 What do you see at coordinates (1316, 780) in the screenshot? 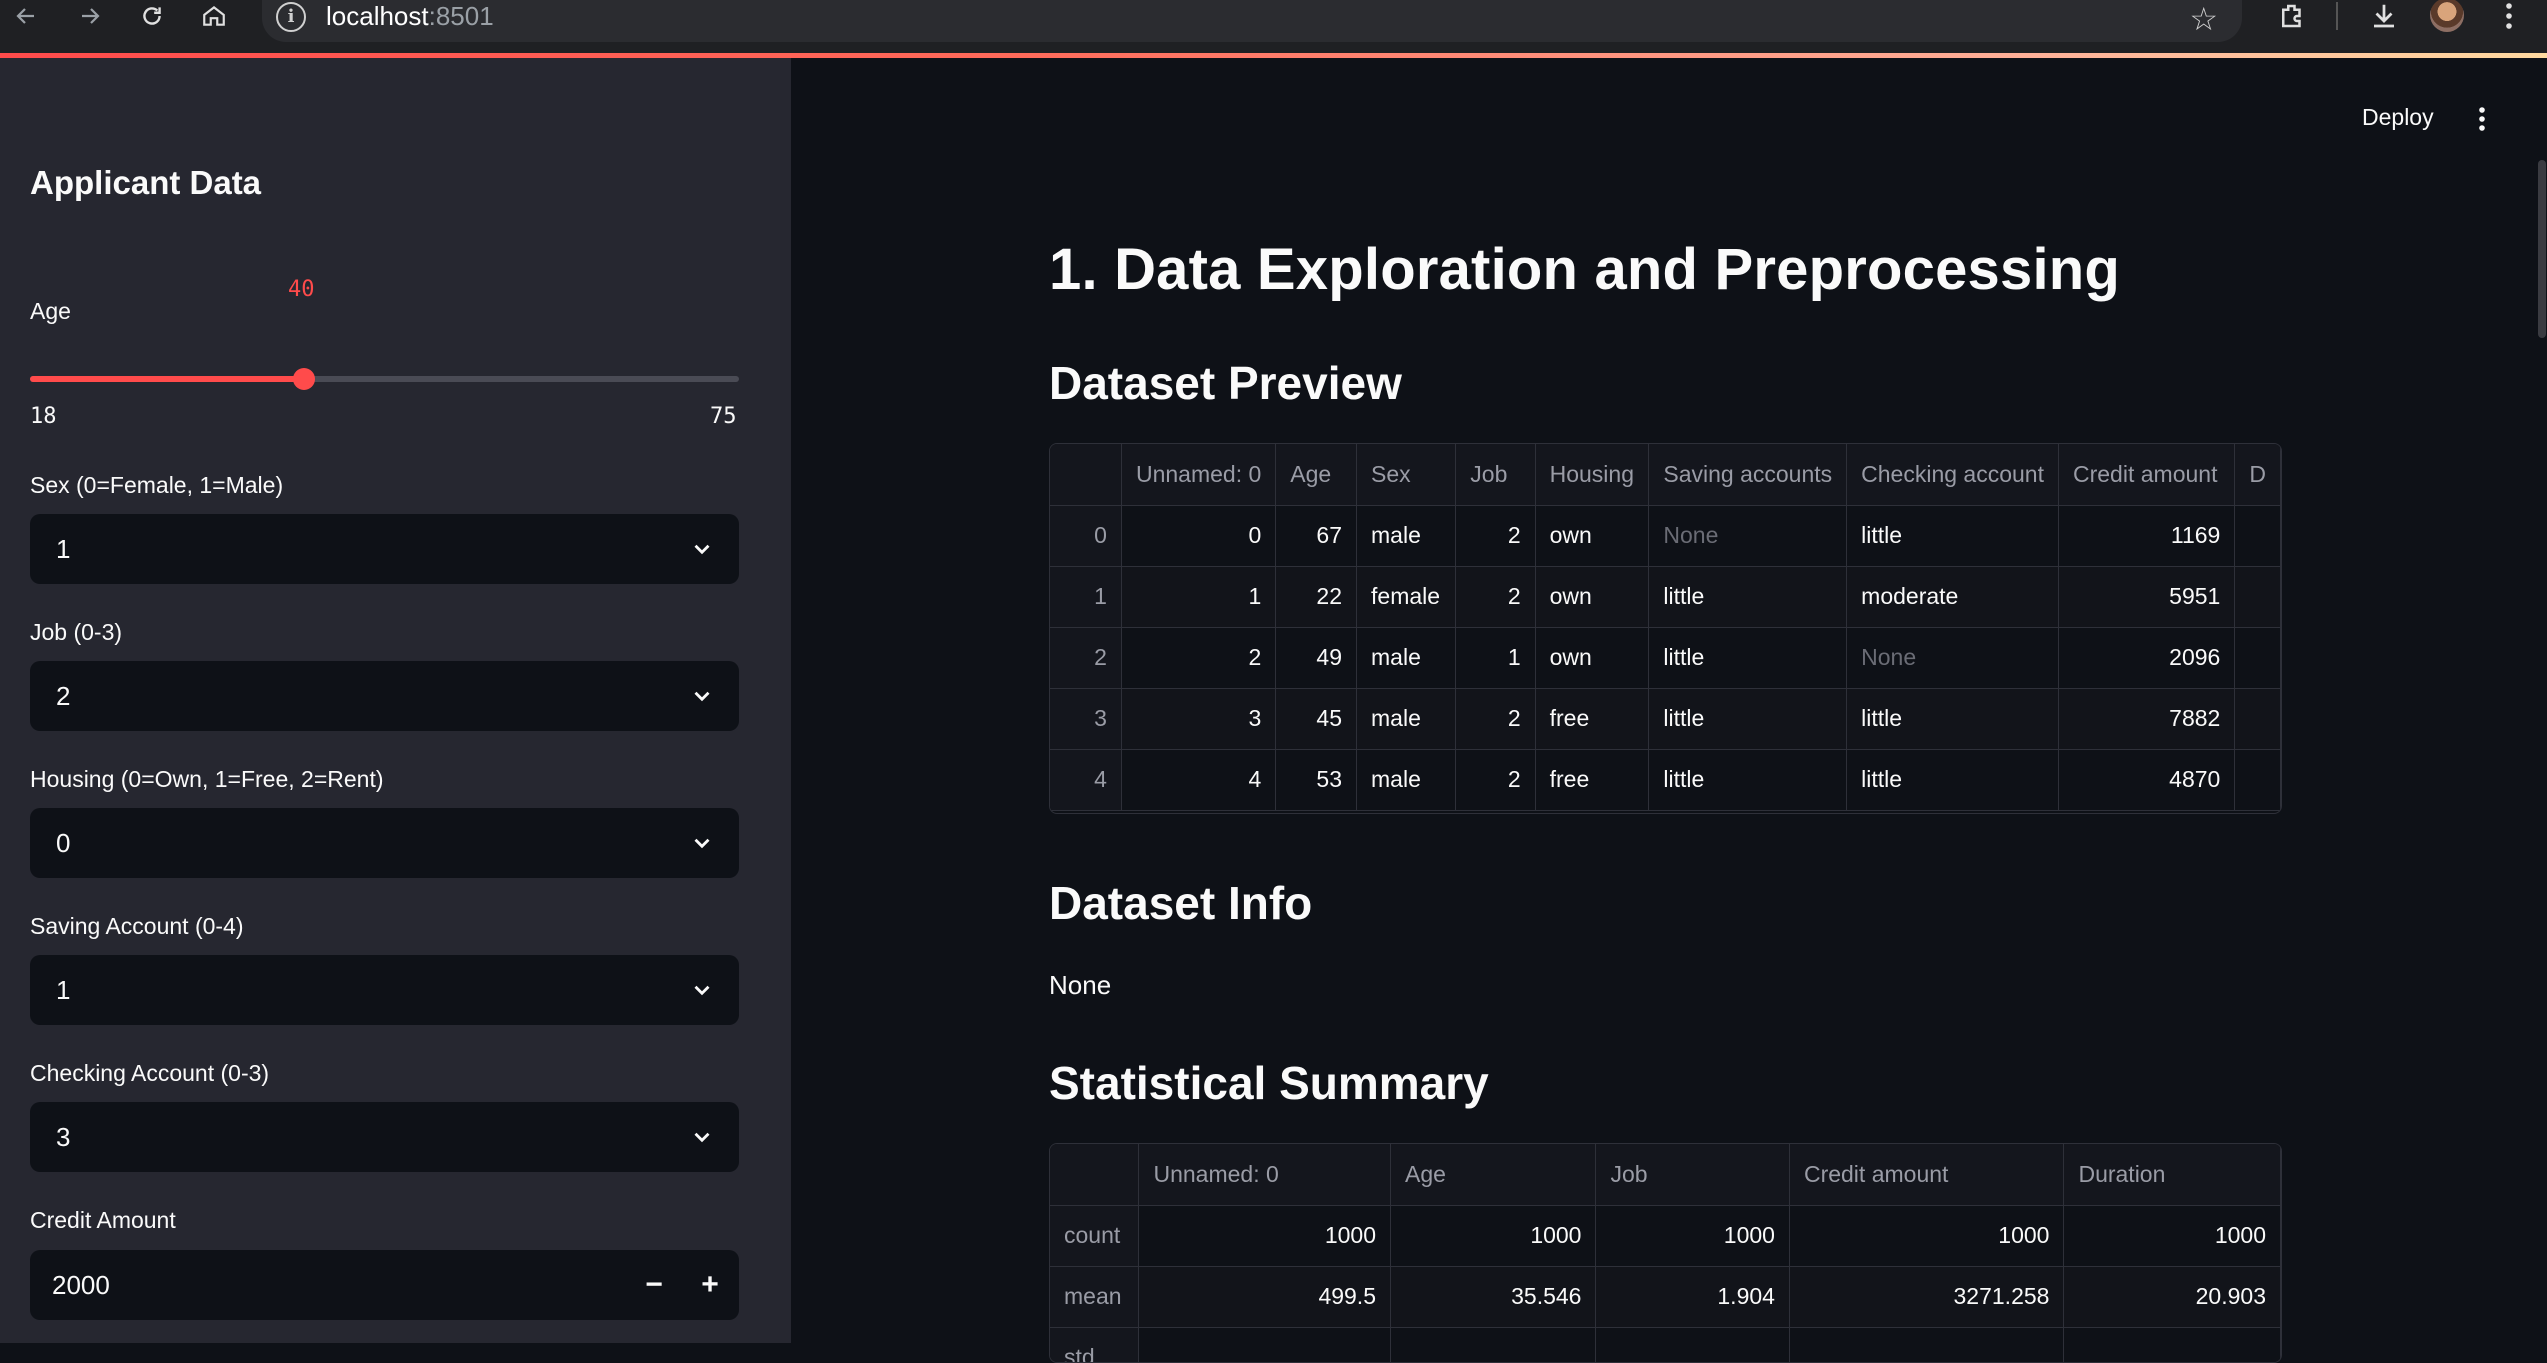
I see `table-cell: 53` at bounding box center [1316, 780].